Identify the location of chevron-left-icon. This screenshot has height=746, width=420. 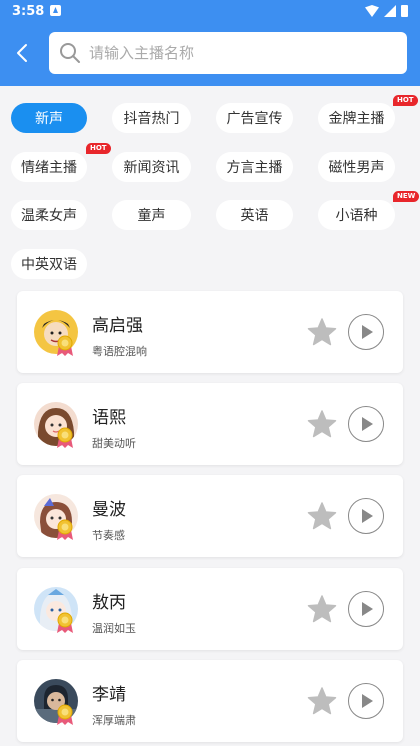
(22, 53).